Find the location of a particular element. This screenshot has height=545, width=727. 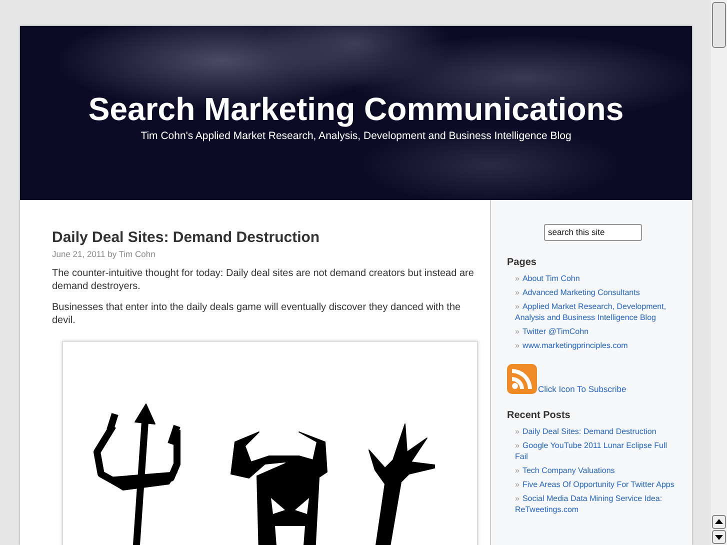

recent-post-link: » Tech Company Valuations is located at coordinates (594, 470).